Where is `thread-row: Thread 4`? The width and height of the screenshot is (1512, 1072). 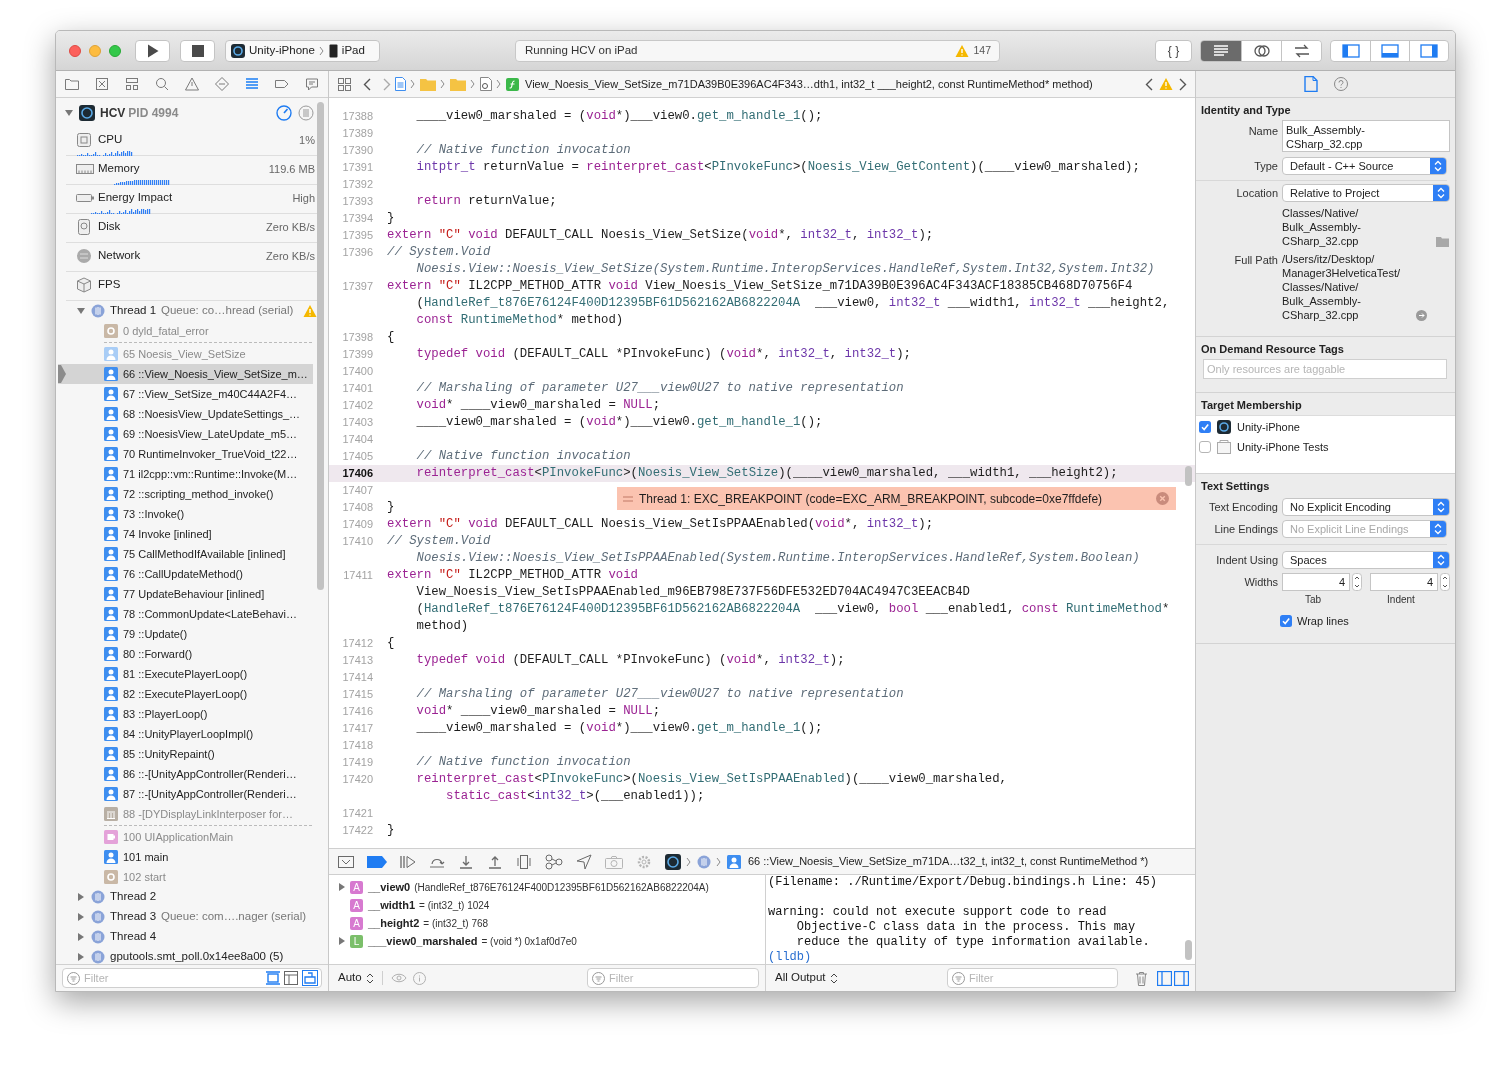 thread-row: Thread 4 is located at coordinates (192, 937).